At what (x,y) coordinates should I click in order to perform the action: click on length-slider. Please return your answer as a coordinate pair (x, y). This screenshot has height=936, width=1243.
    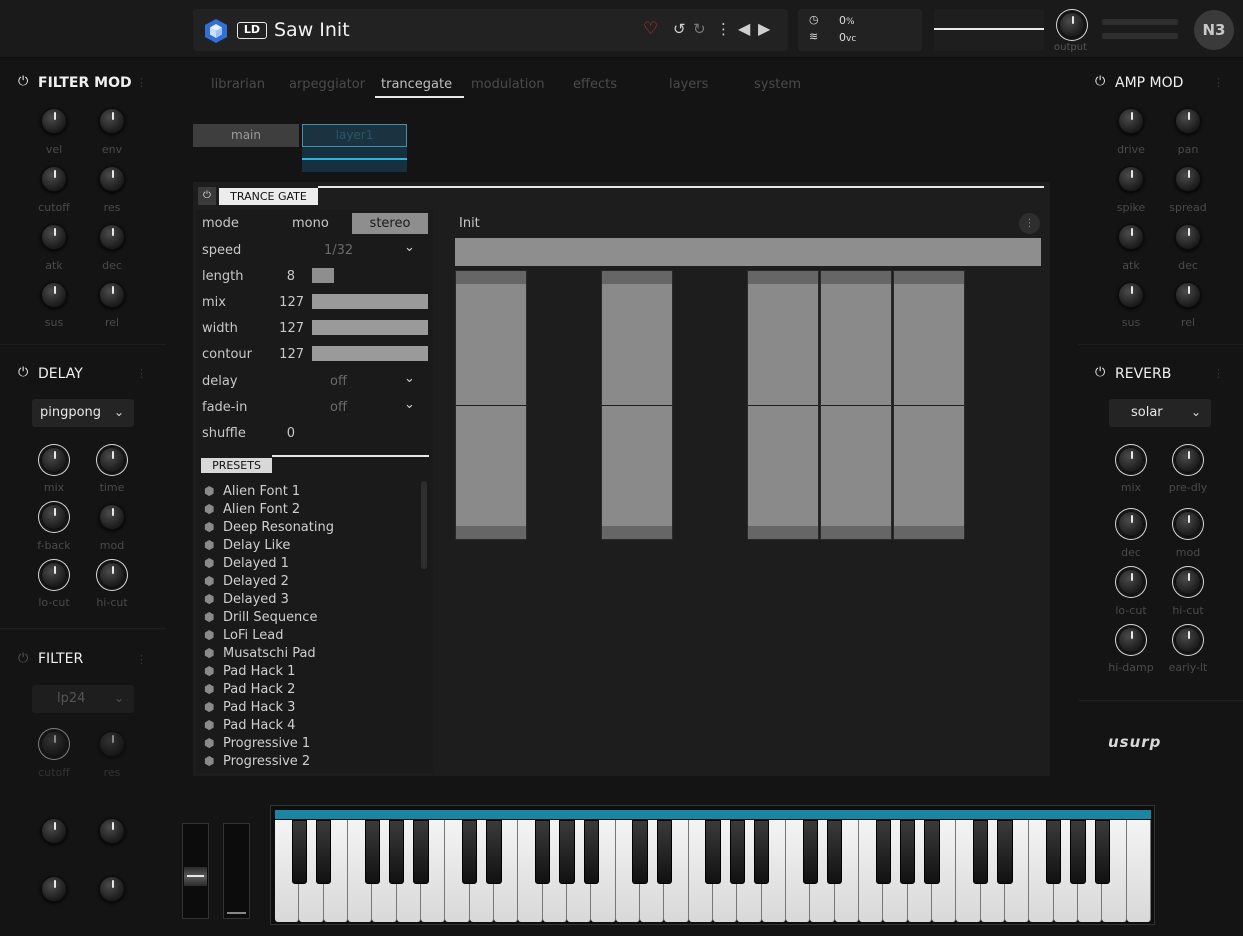
    Looking at the image, I should click on (323, 275).